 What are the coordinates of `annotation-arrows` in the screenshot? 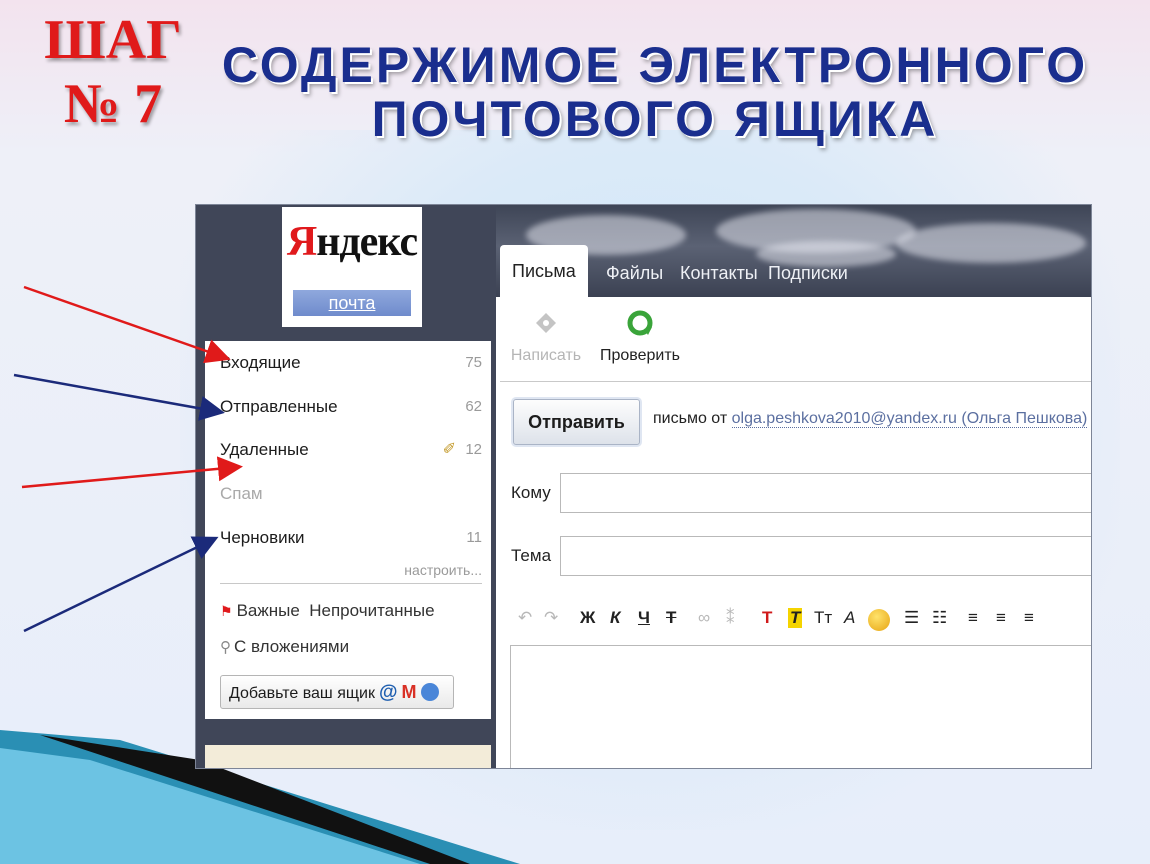 It's located at (128, 459).